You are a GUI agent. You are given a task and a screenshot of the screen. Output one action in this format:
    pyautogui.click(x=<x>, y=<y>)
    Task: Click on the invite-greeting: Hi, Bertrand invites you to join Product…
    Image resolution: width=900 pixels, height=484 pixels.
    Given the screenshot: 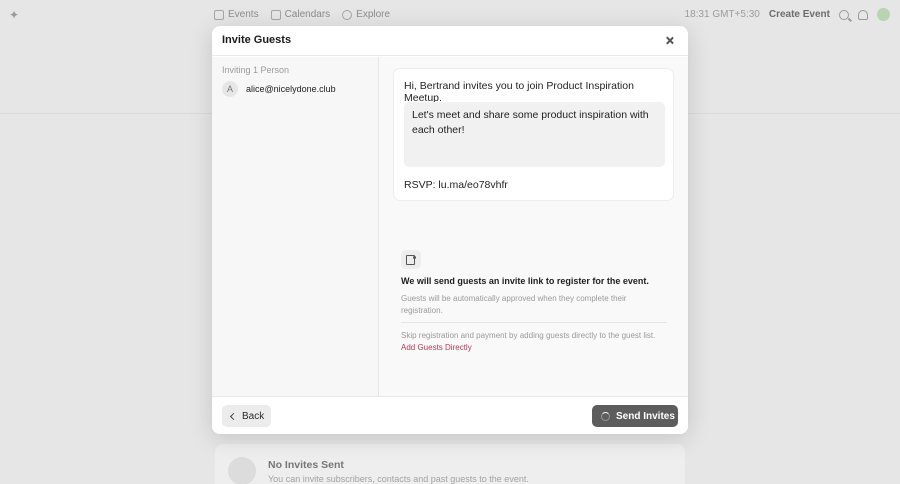 What is the action you would take?
    pyautogui.click(x=519, y=92)
    